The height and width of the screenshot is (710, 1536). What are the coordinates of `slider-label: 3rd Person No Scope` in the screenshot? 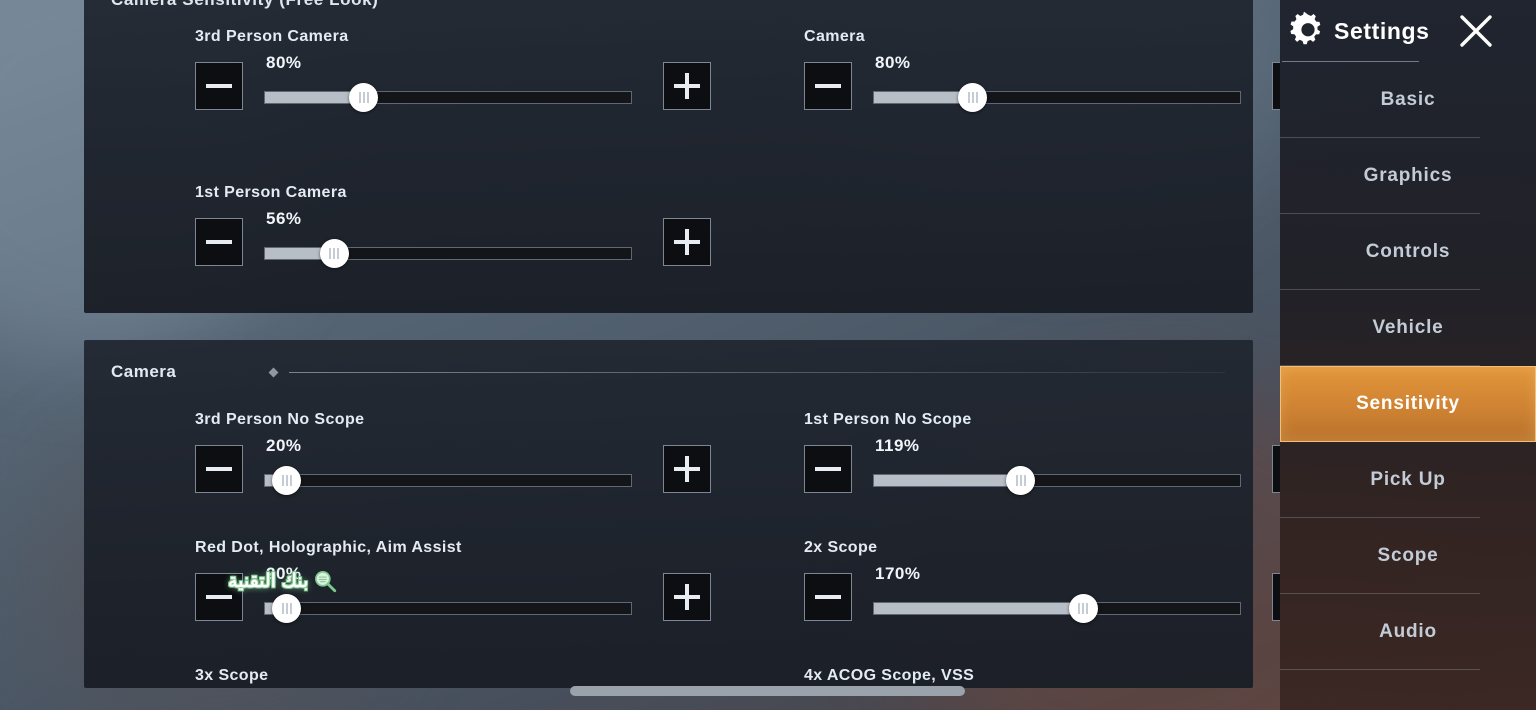 It's located at (280, 419).